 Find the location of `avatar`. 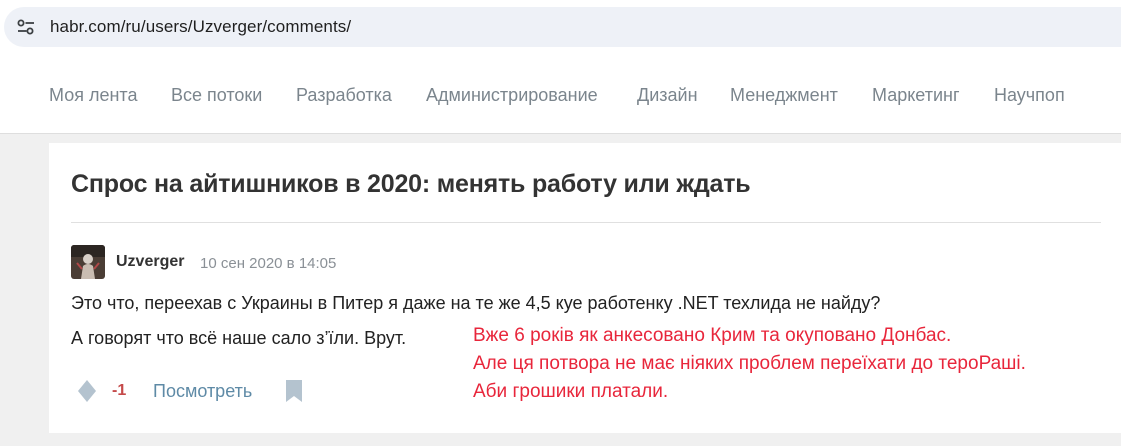

avatar is located at coordinates (88, 262).